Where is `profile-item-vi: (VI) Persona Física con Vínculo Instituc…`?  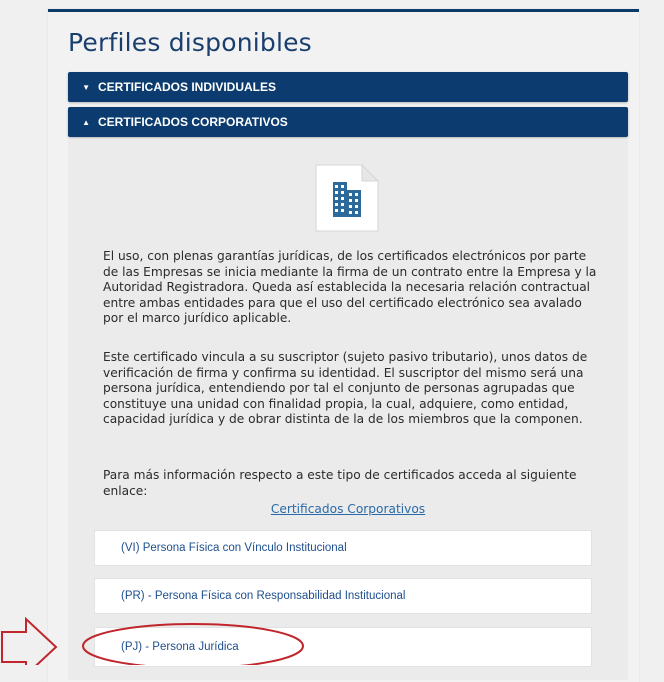
profile-item-vi: (VI) Persona Física con Vínculo Instituc… is located at coordinates (343, 548).